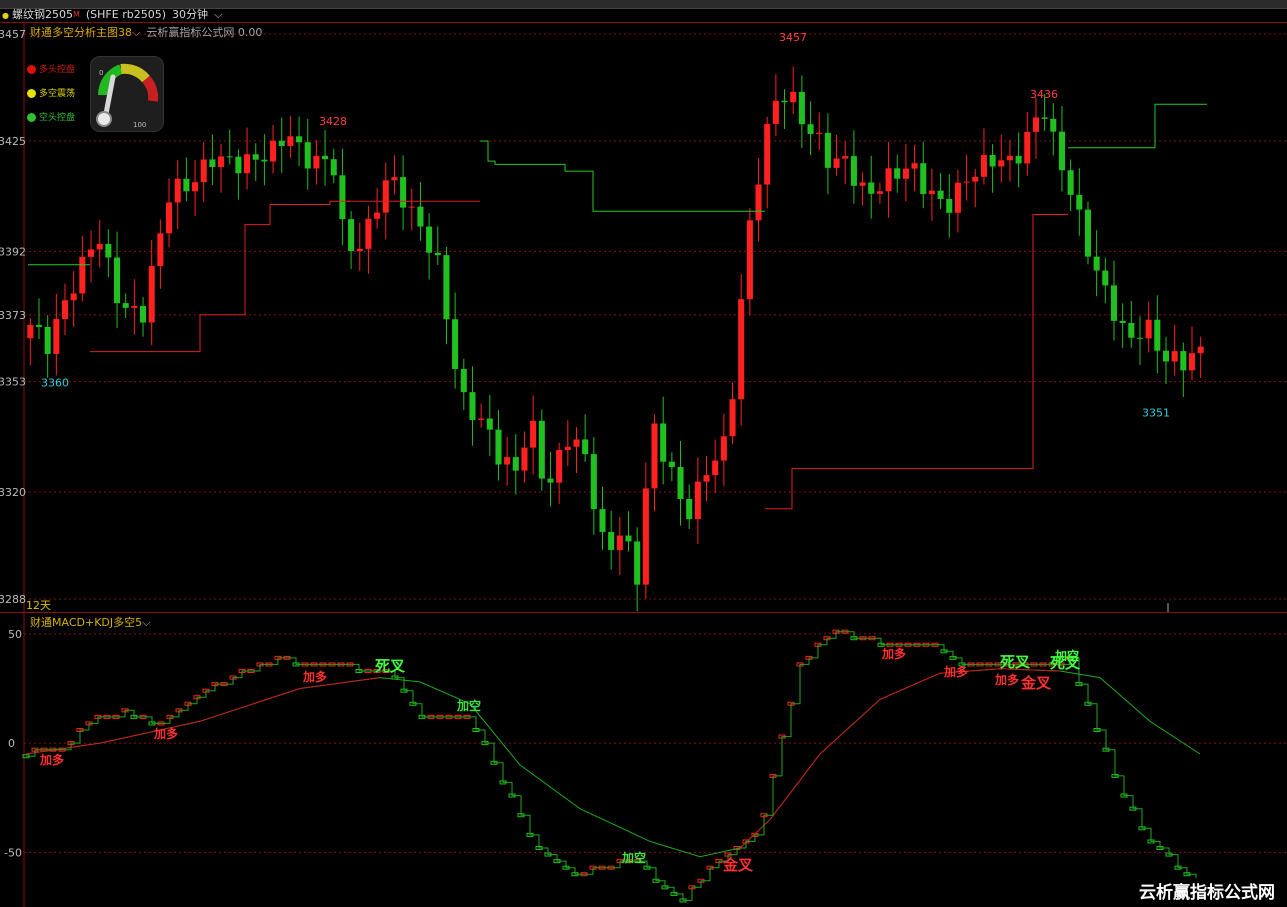 This screenshot has width=1287, height=907. What do you see at coordinates (11, 743) in the screenshot?
I see `y-tick-label: 0` at bounding box center [11, 743].